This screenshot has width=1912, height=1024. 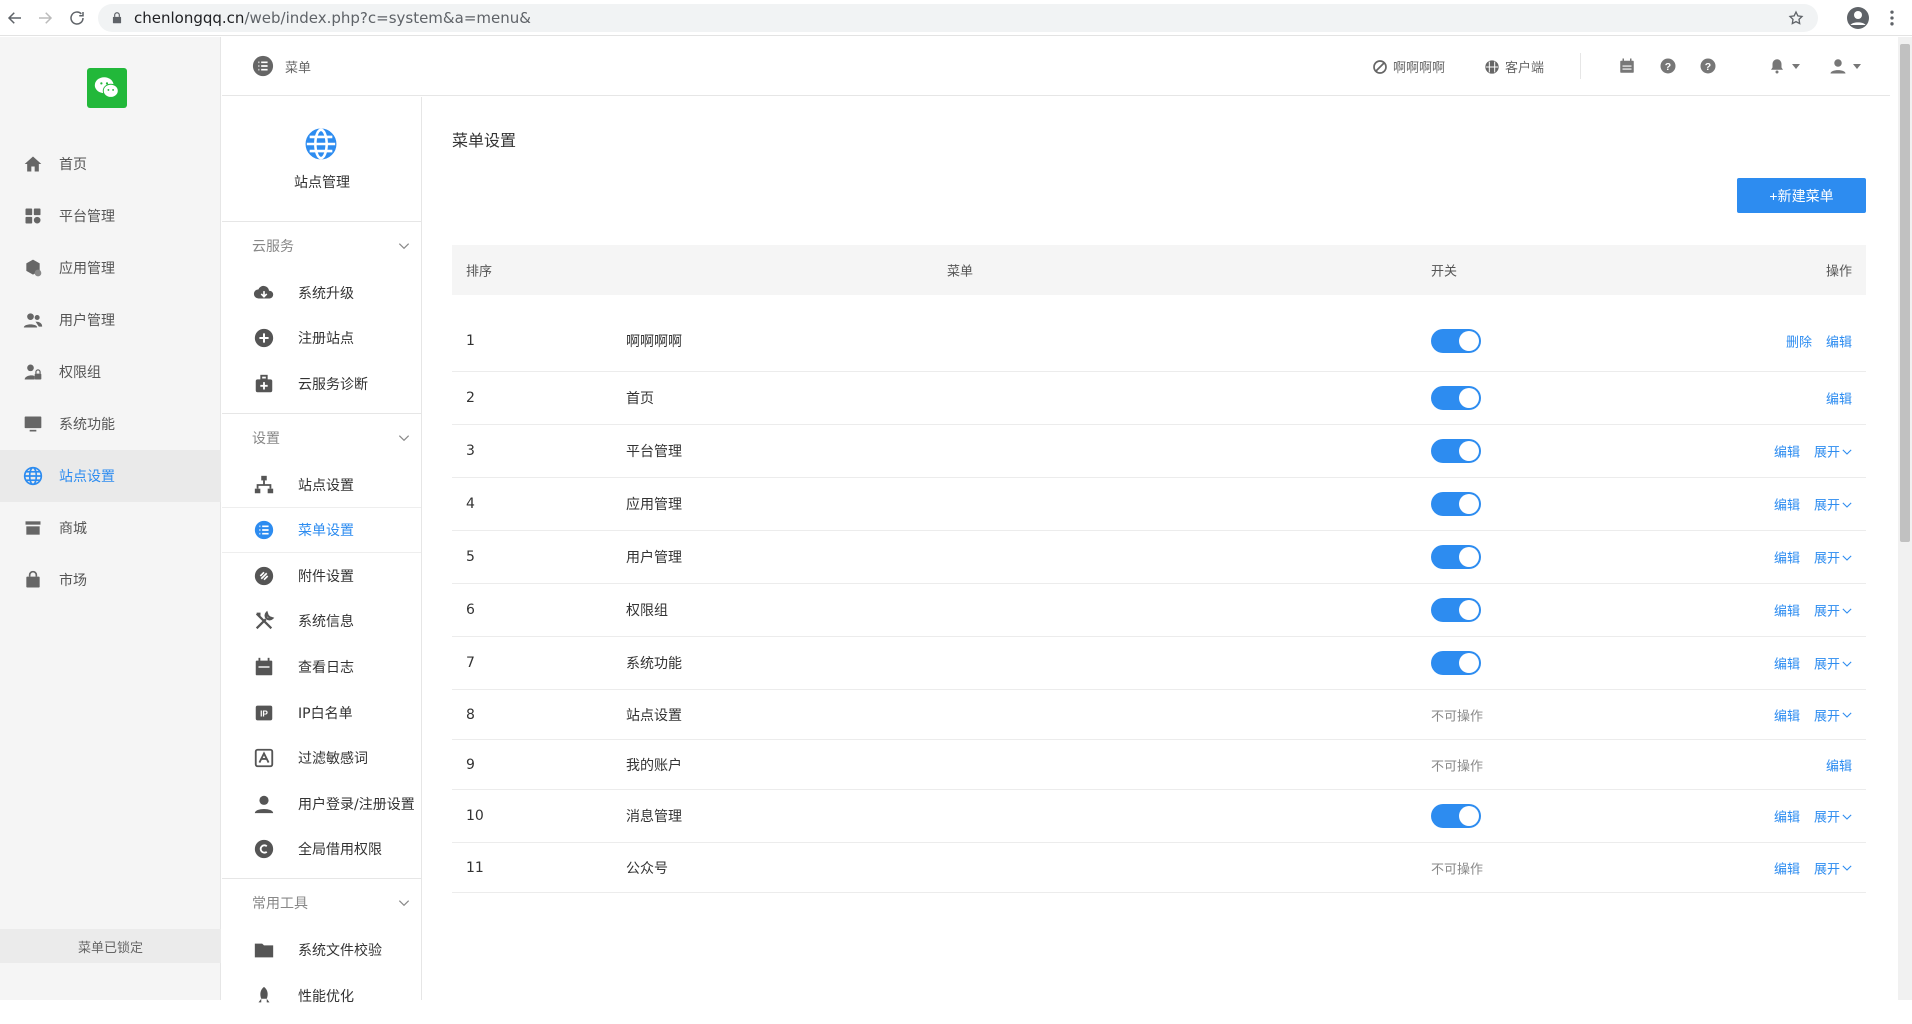 I want to click on top-link-label: 客户端, so click(x=1525, y=68).